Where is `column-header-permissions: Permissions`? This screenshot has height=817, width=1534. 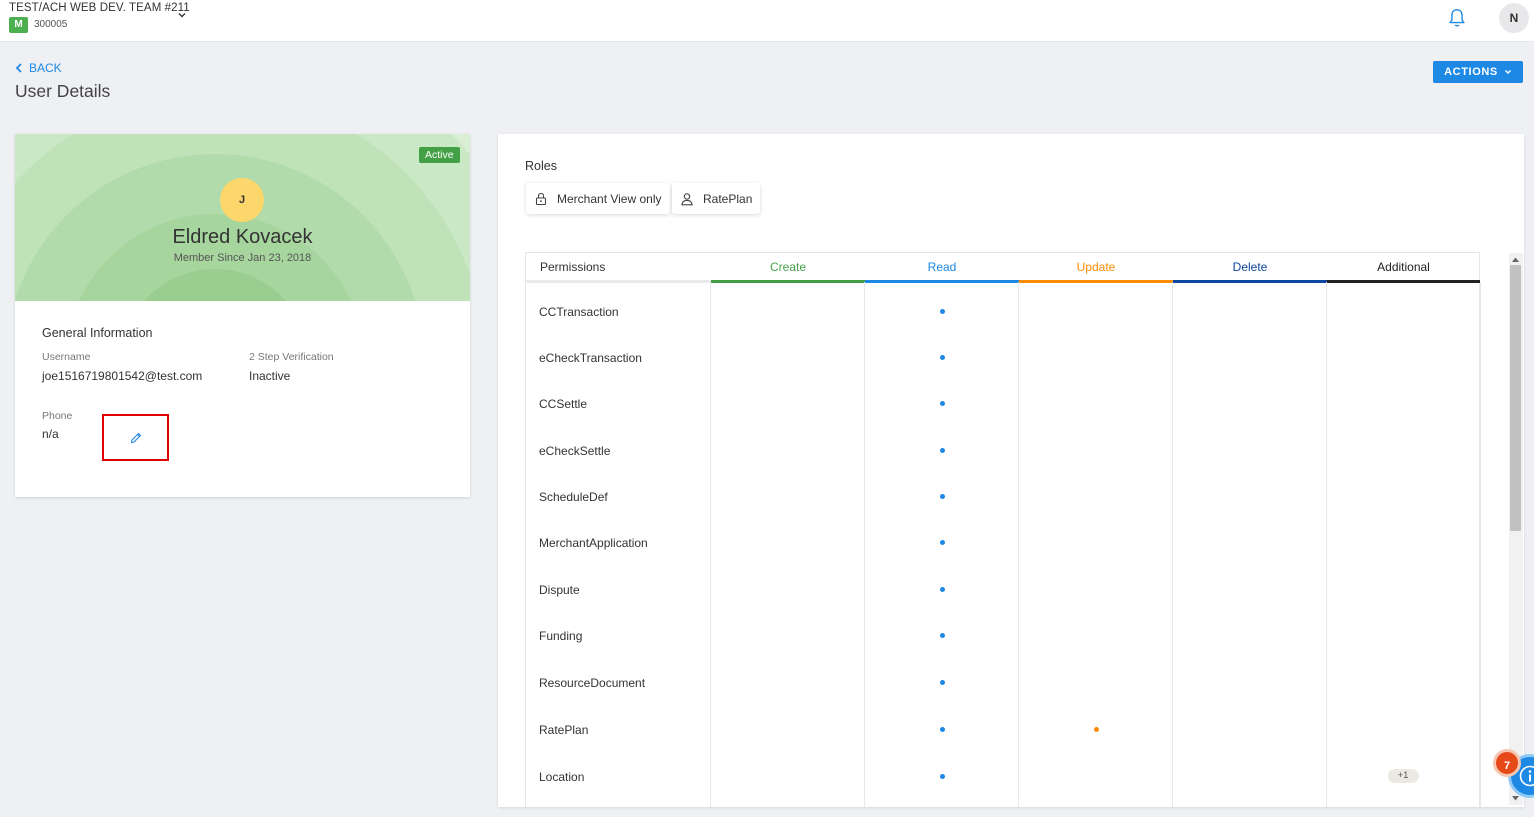 column-header-permissions: Permissions is located at coordinates (573, 267).